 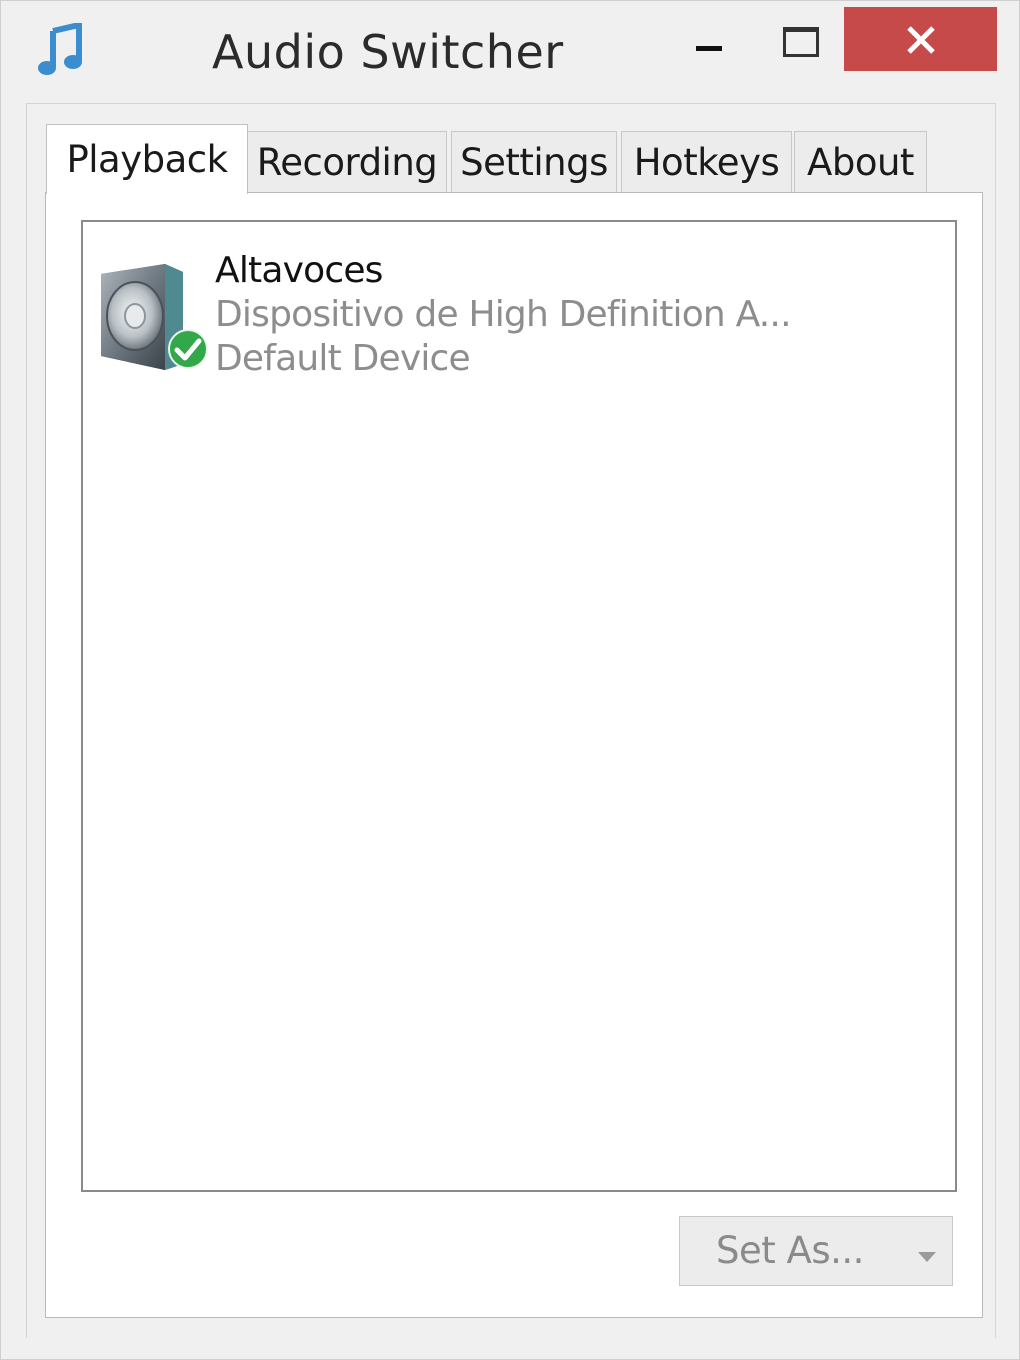 I want to click on tab-label: Recording, so click(x=347, y=162).